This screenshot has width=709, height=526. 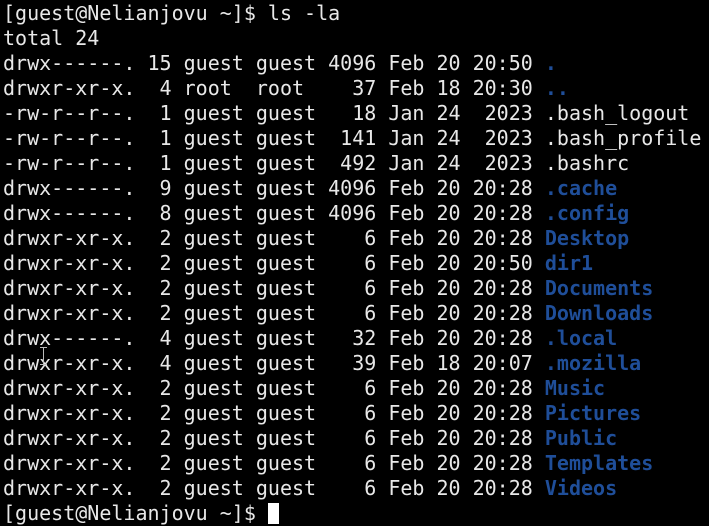 What do you see at coordinates (581, 488) in the screenshot?
I see `directory-name: Videos` at bounding box center [581, 488].